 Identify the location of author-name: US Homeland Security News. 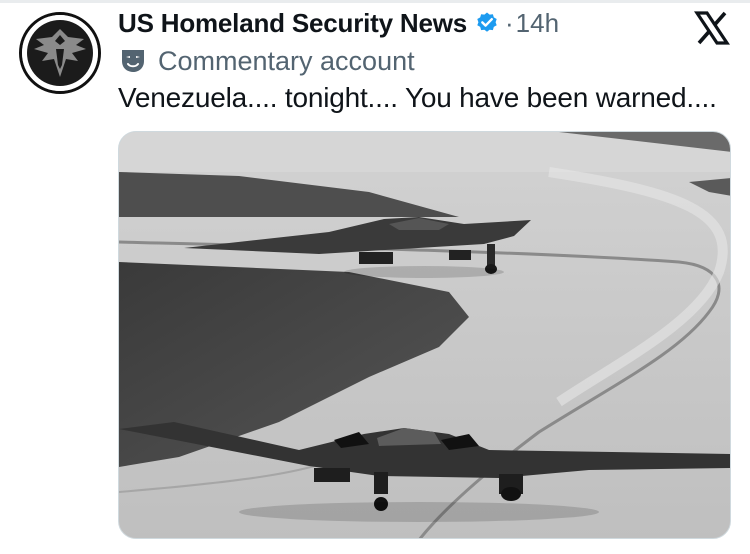
(292, 23).